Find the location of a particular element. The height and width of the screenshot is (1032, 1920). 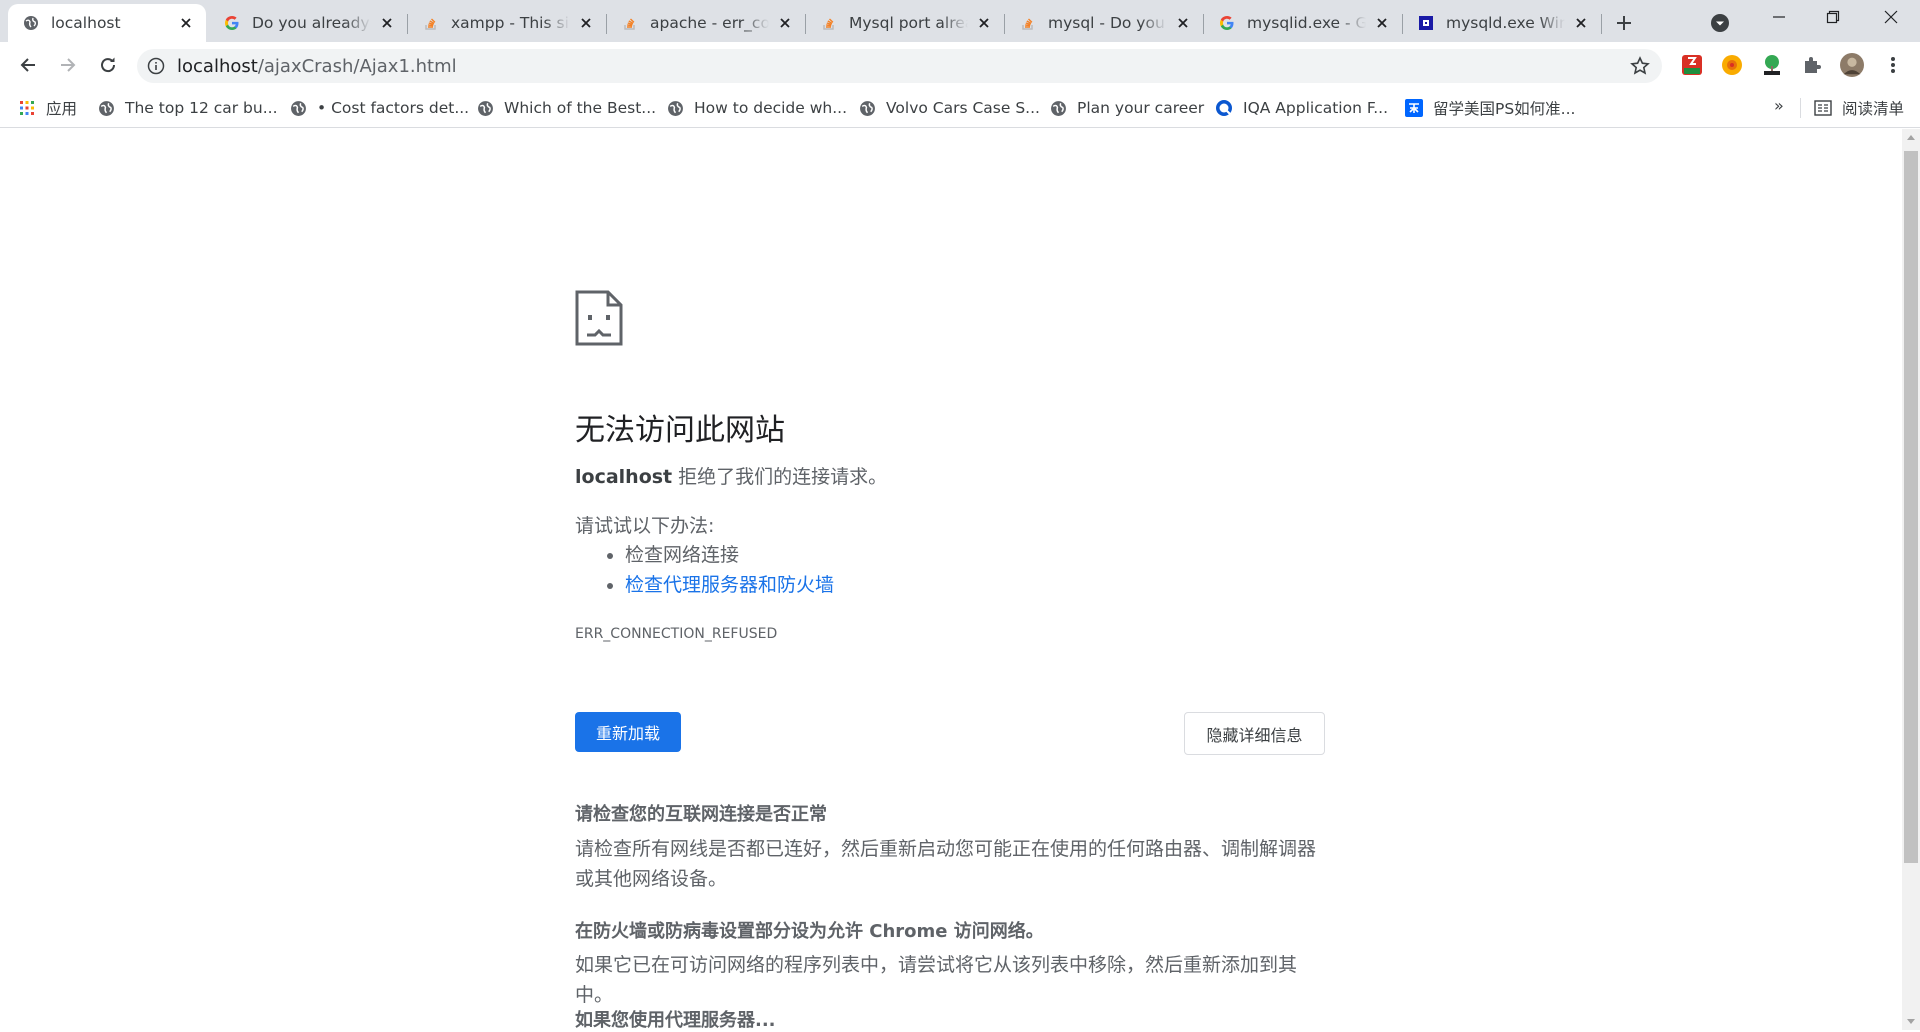

arrow-right-icon is located at coordinates (68, 65).